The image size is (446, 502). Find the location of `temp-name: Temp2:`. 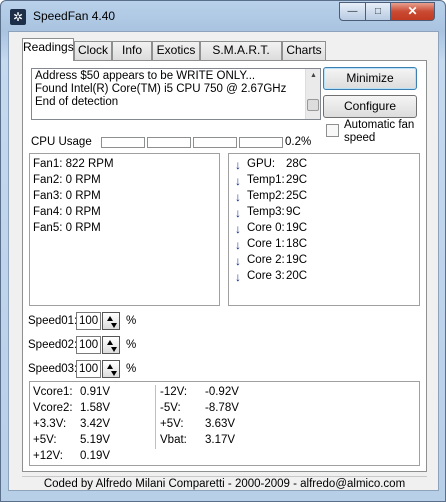

temp-name: Temp2: is located at coordinates (266, 196).